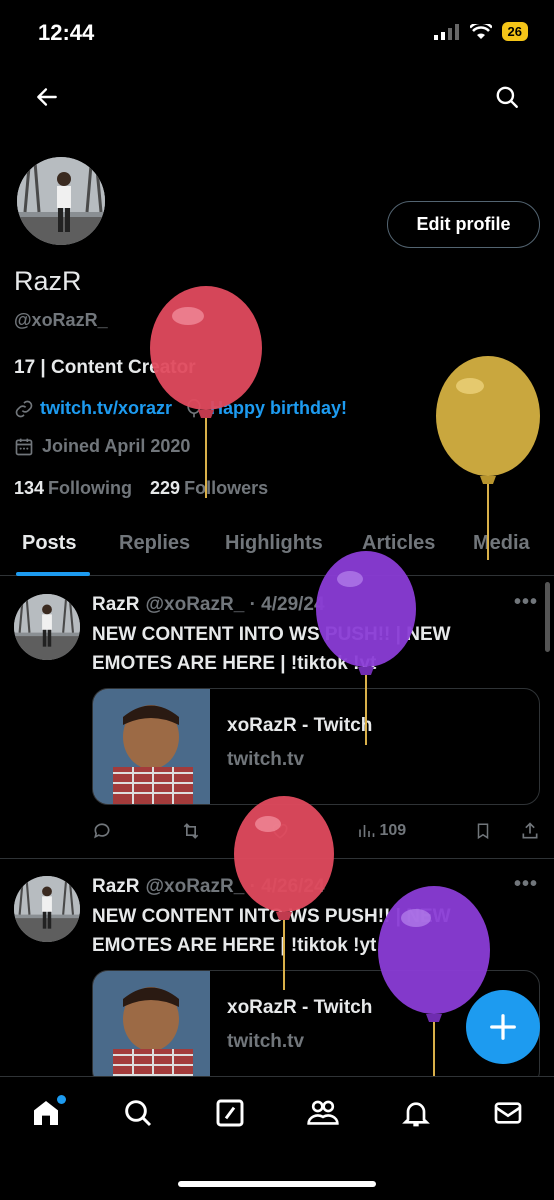  I want to click on repost-button, so click(191, 831).